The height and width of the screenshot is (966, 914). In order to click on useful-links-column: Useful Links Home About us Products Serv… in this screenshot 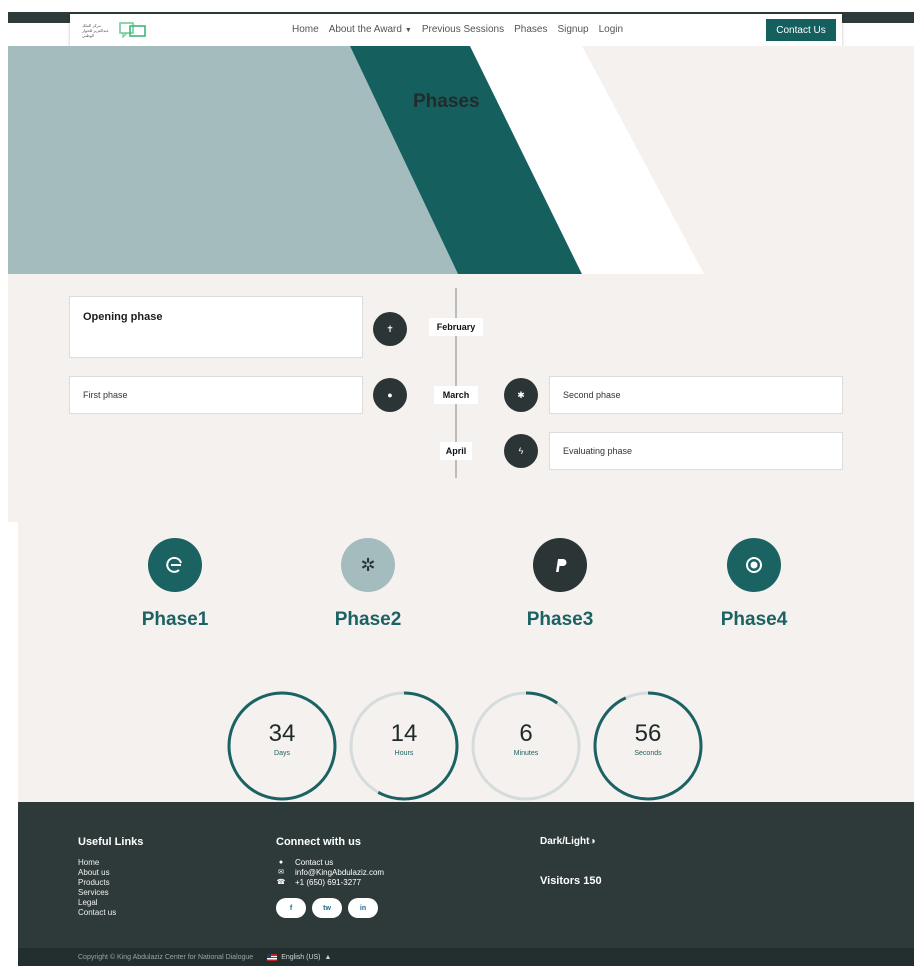, I will do `click(110, 877)`.